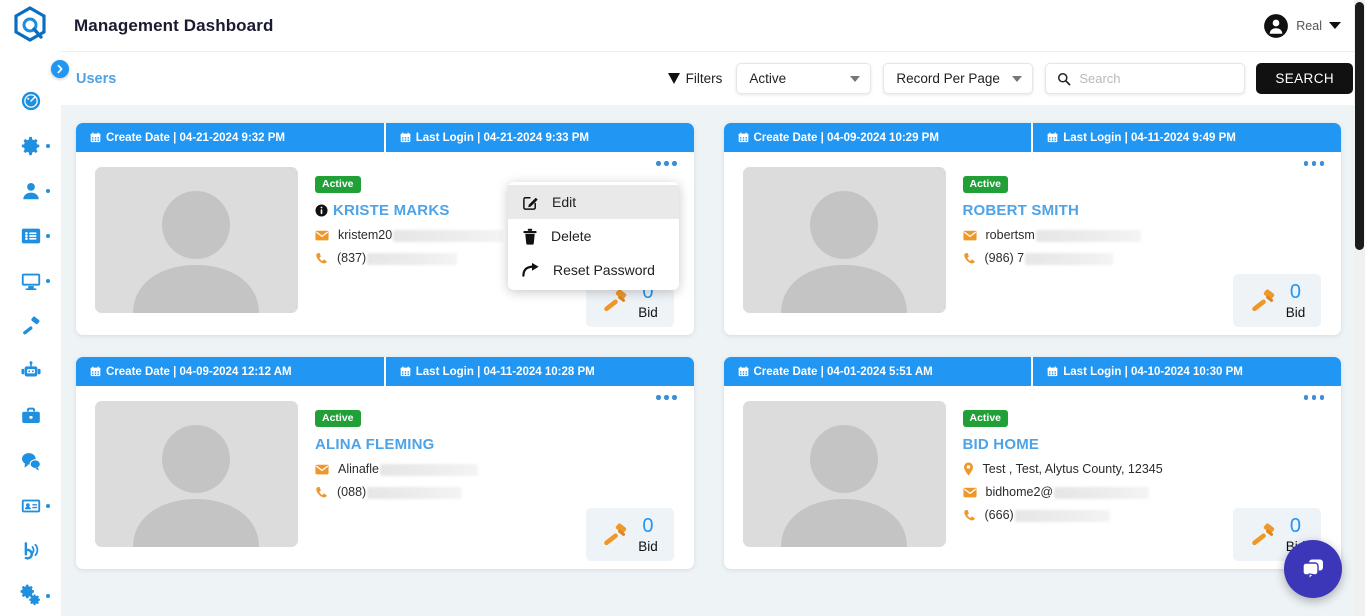 The image size is (1365, 616). What do you see at coordinates (564, 202) in the screenshot?
I see `context-menu-item-label: Edit` at bounding box center [564, 202].